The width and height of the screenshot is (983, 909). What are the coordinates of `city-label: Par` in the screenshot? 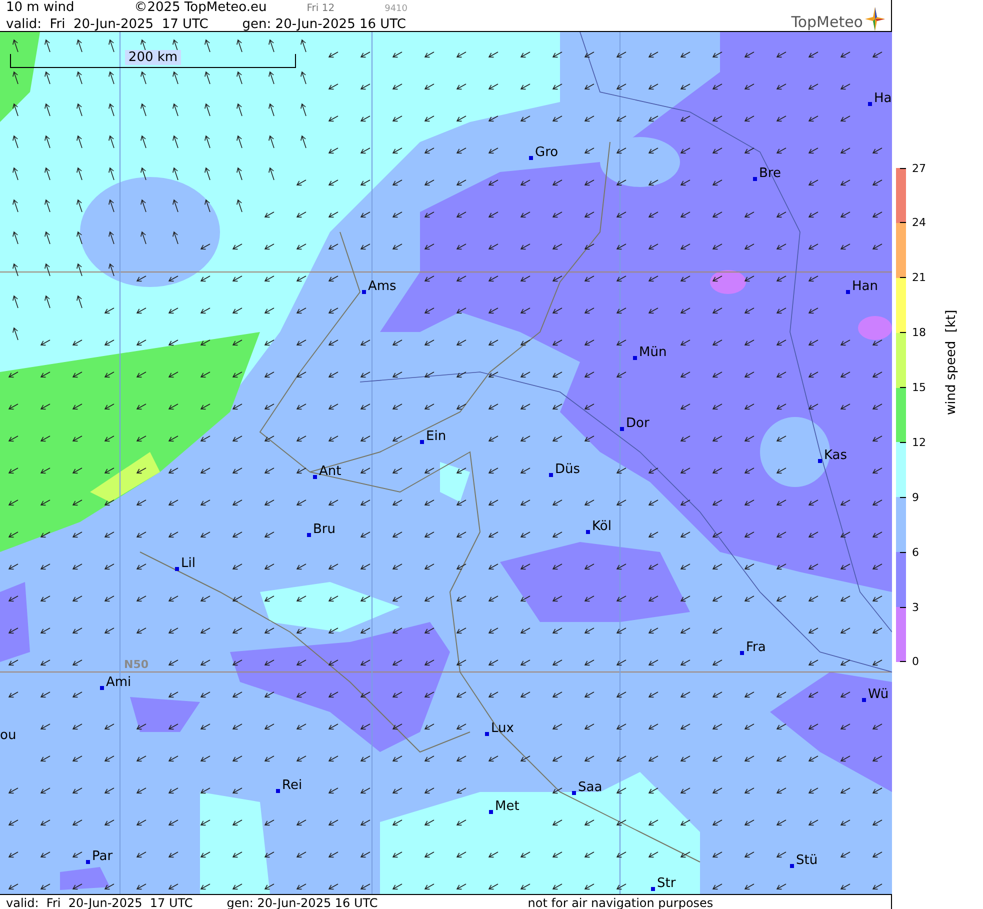 It's located at (102, 856).